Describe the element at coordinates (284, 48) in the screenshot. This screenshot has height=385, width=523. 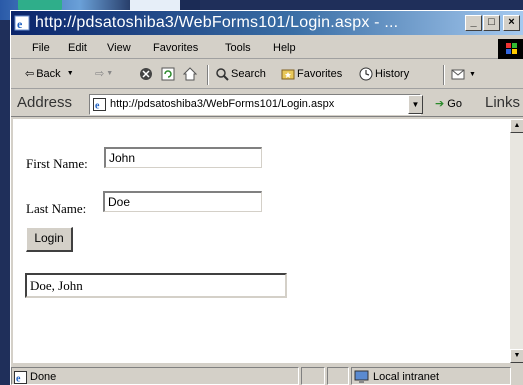
I see `menu-help: Help` at that location.